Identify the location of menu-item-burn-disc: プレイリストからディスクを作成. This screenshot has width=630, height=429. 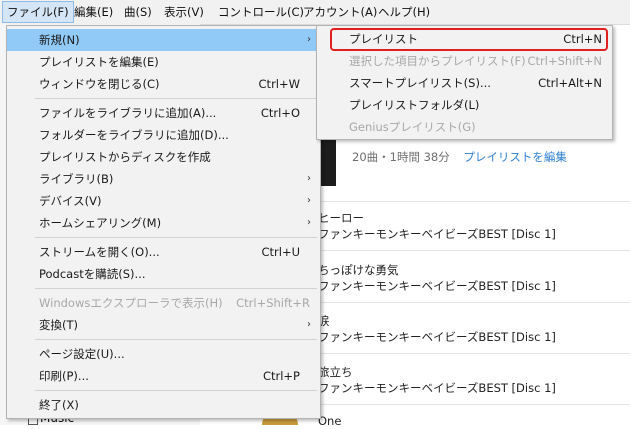
(163, 157).